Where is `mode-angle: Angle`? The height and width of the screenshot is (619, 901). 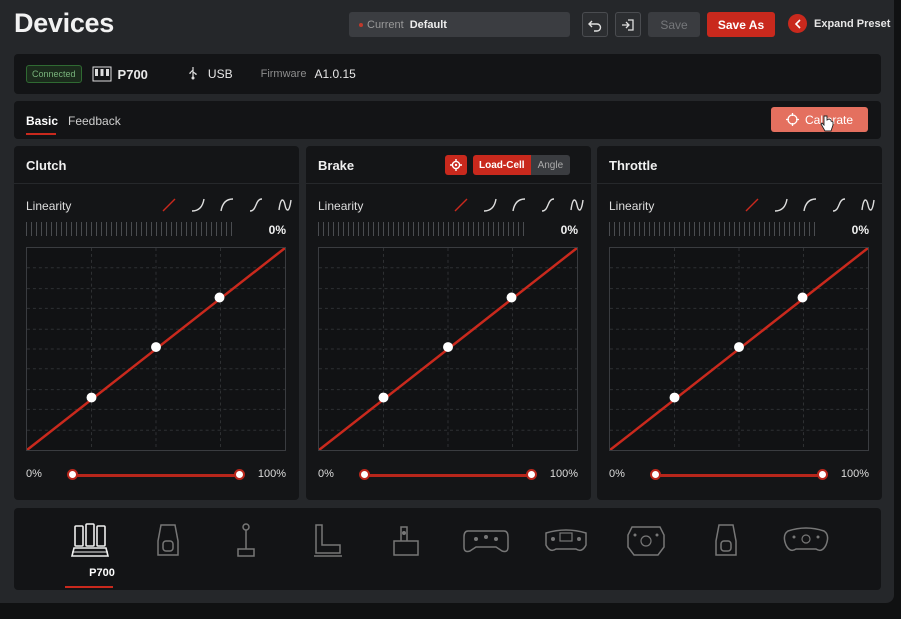 mode-angle: Angle is located at coordinates (550, 165).